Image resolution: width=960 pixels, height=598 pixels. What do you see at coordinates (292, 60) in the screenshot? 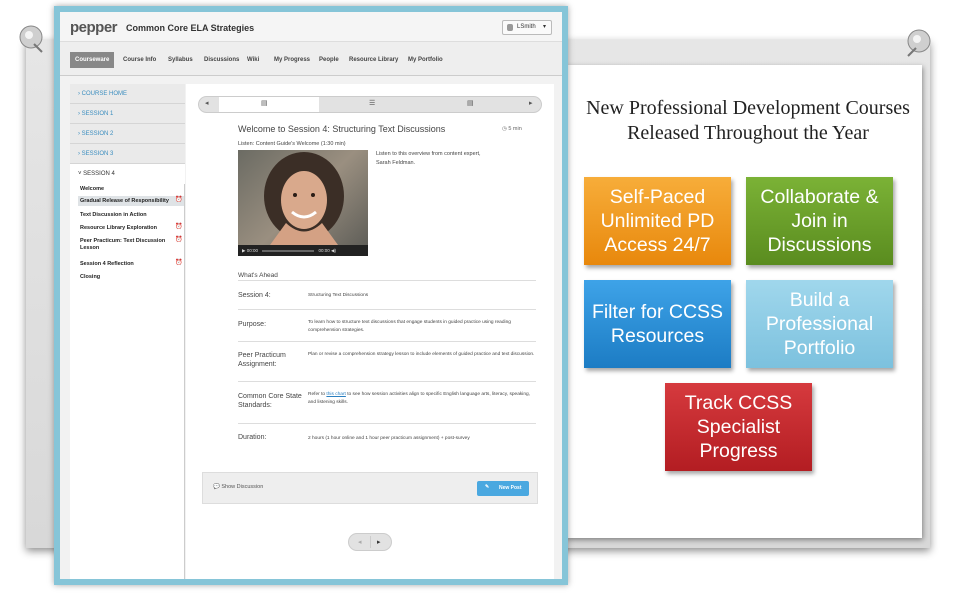
I see `tab-my-progress: My Progress` at bounding box center [292, 60].